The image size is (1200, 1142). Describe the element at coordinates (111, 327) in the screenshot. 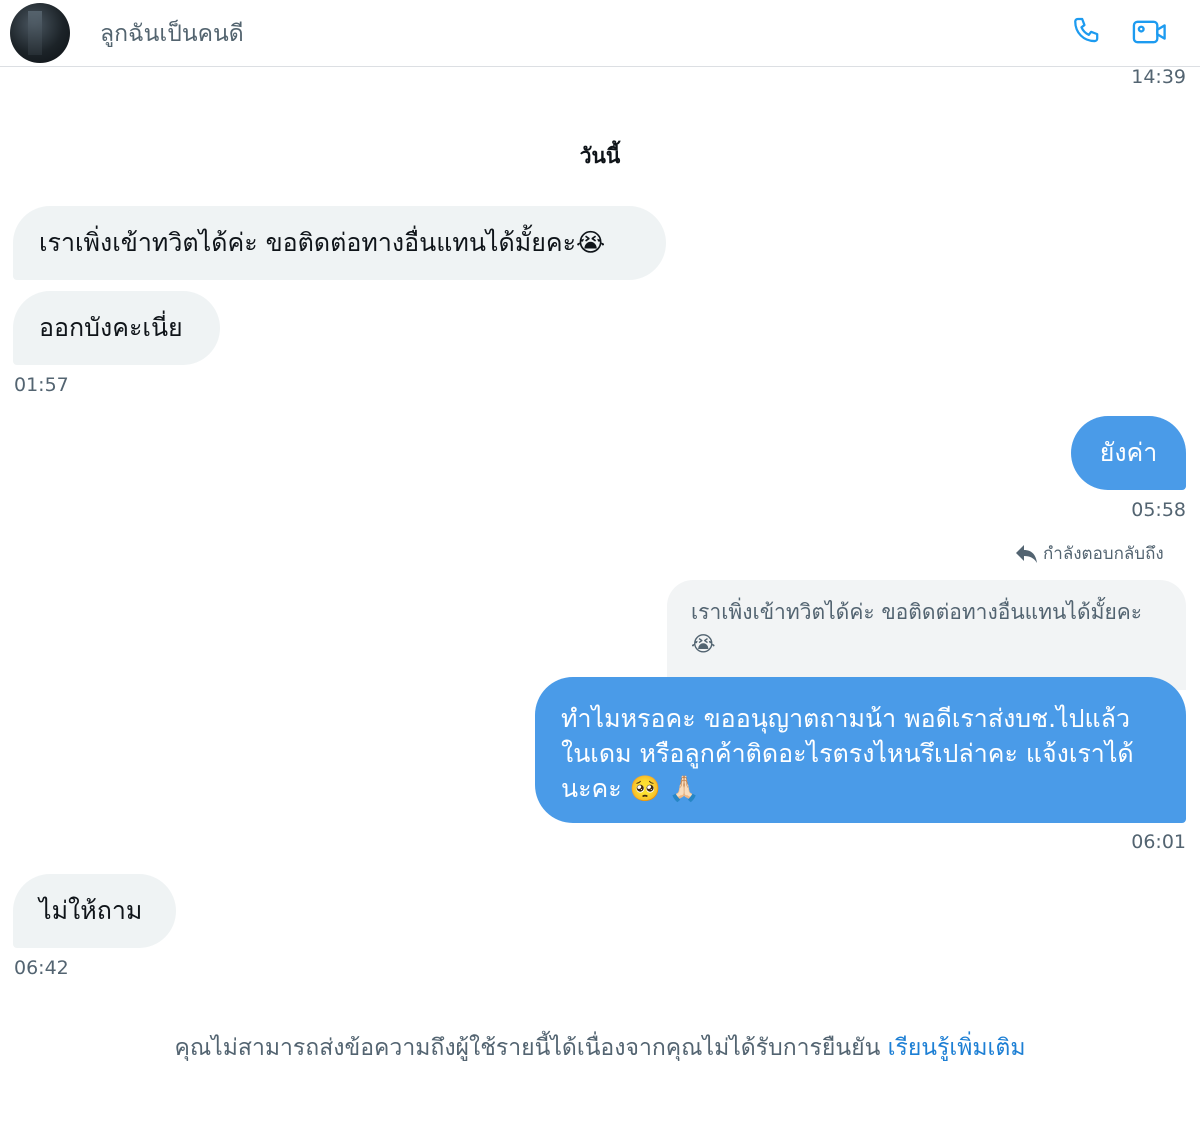

I see `message-text: ออกบังคะเนี่ย` at that location.